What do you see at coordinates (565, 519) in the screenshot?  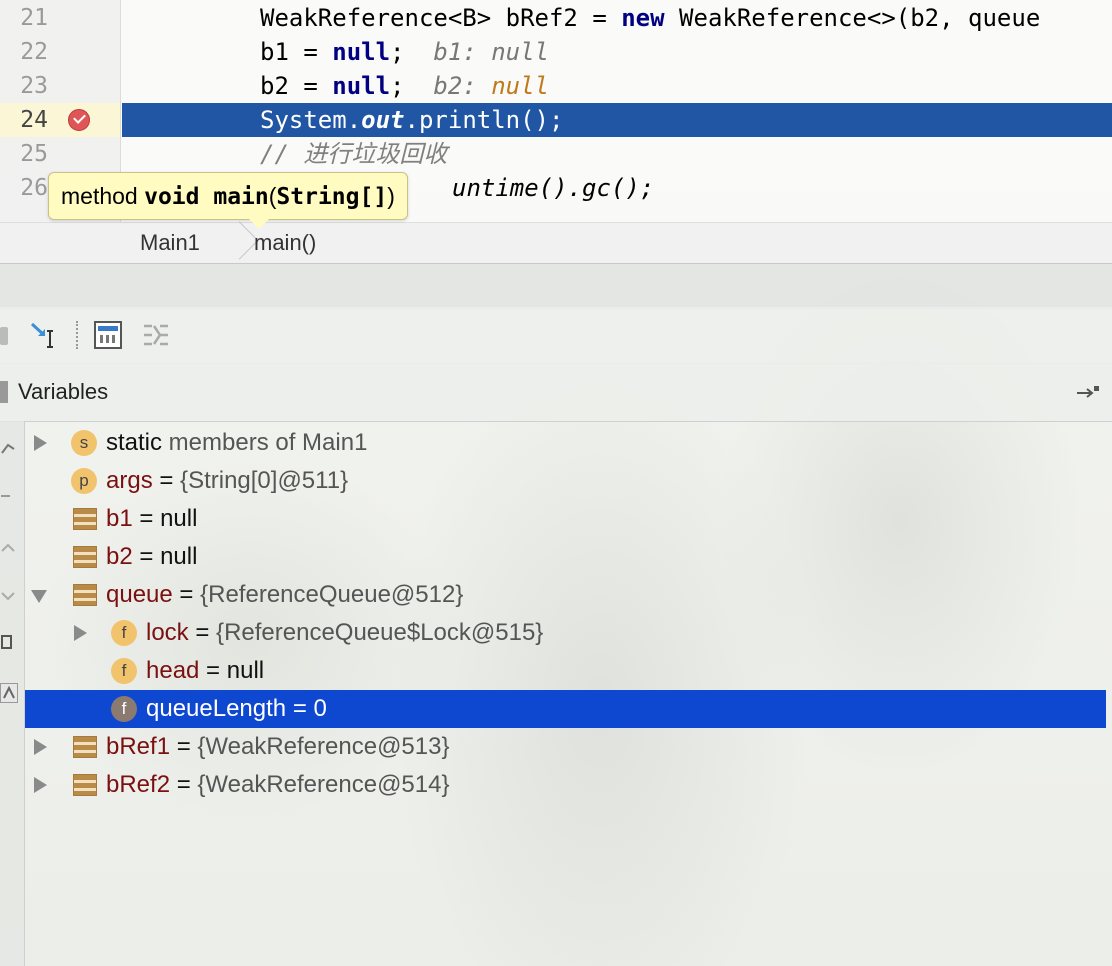 I see `tree-row-b1: b1 = null` at bounding box center [565, 519].